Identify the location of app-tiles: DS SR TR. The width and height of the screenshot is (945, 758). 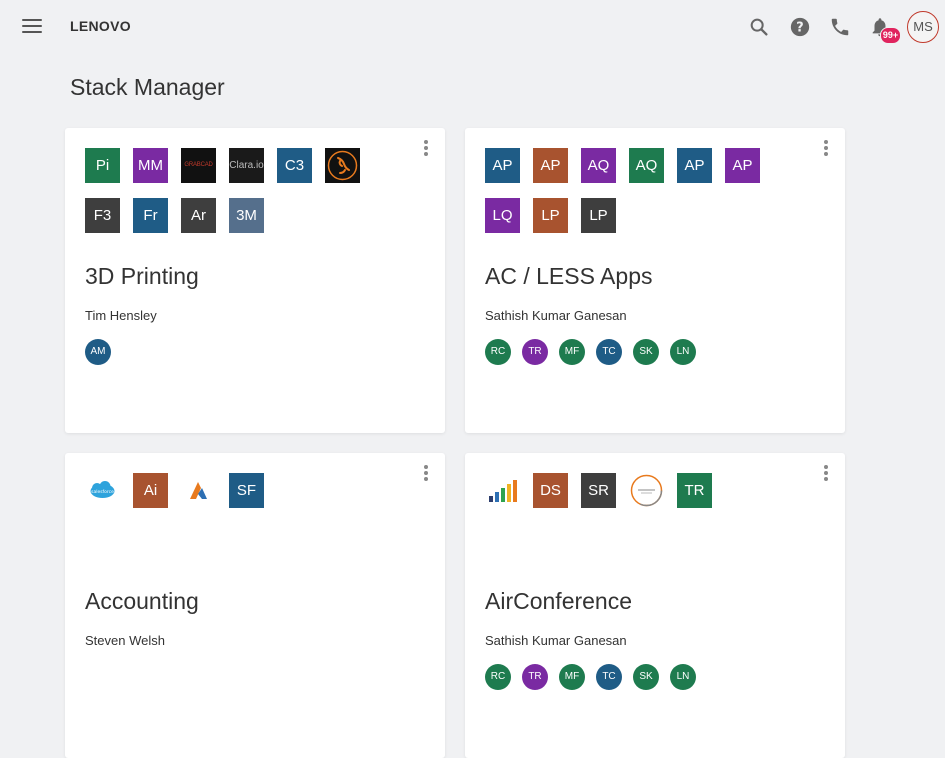
(635, 498).